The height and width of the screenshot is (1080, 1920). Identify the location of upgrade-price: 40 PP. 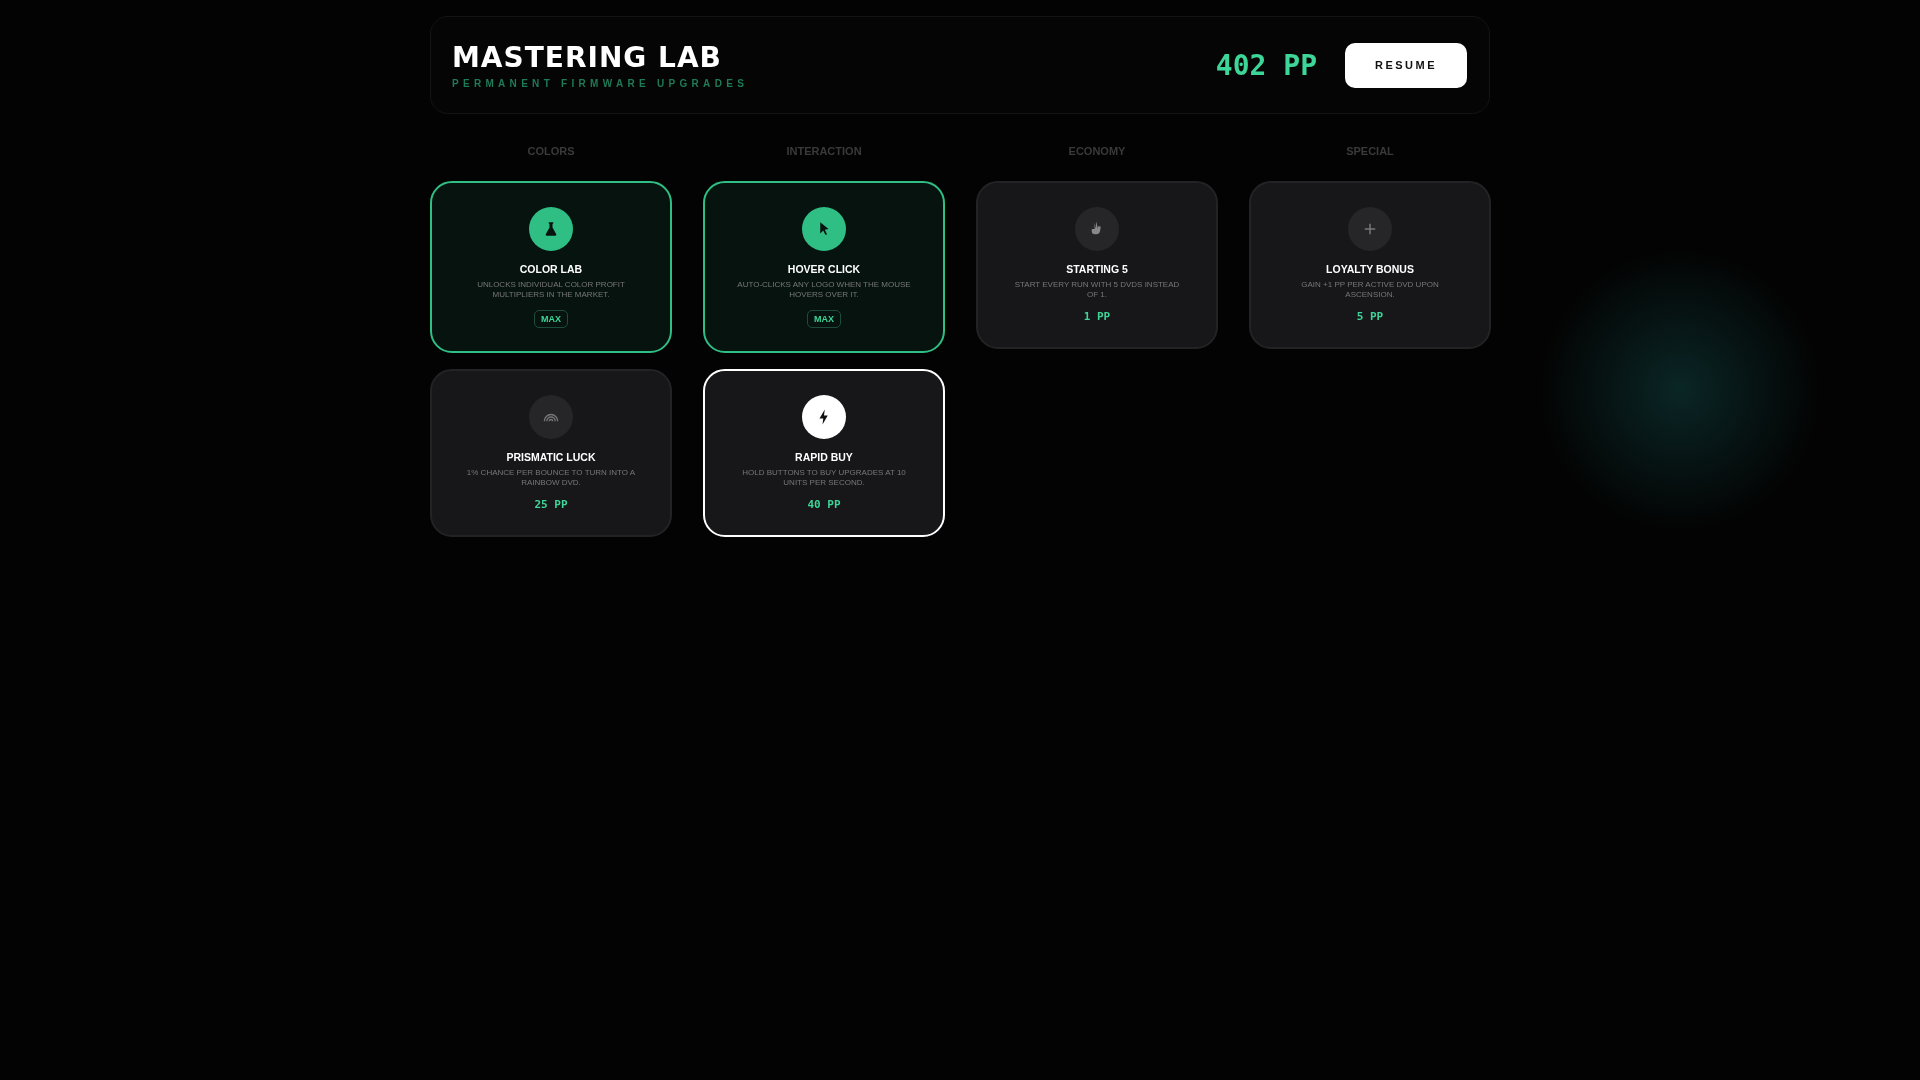
(824, 504).